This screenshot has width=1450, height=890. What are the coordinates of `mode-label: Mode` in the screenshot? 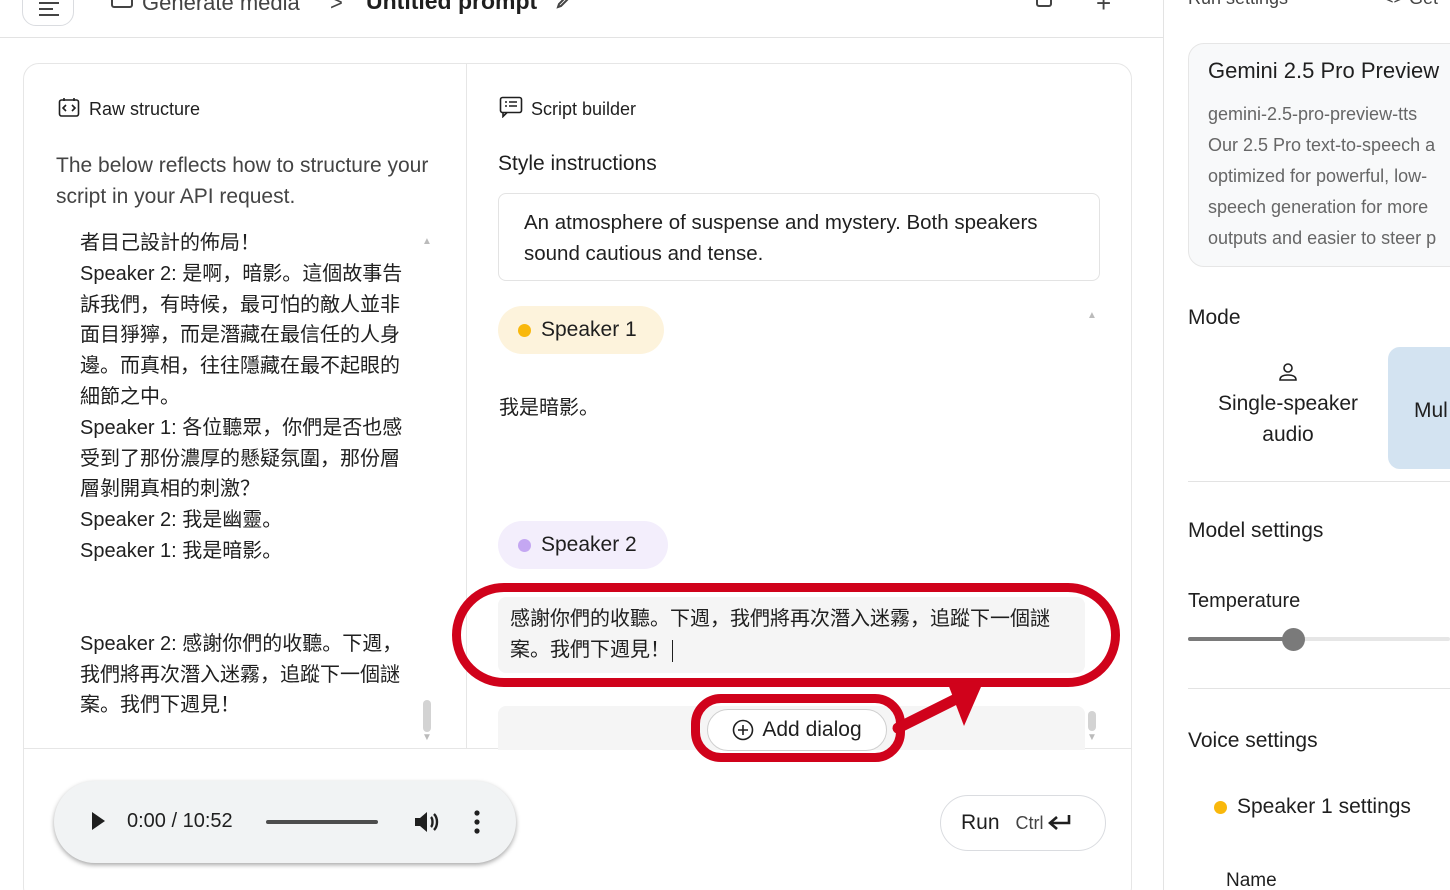 It's located at (1214, 317).